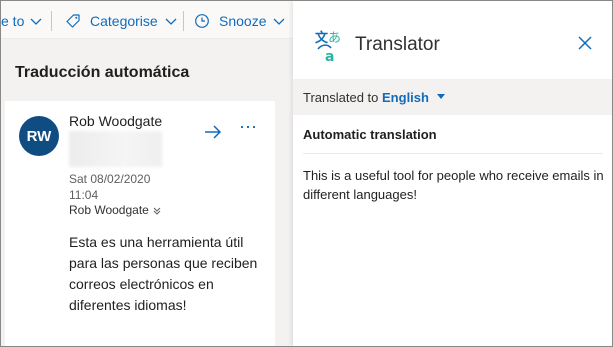 This screenshot has height=347, width=613. I want to click on sender-name: Rob Woodgate, so click(115, 121).